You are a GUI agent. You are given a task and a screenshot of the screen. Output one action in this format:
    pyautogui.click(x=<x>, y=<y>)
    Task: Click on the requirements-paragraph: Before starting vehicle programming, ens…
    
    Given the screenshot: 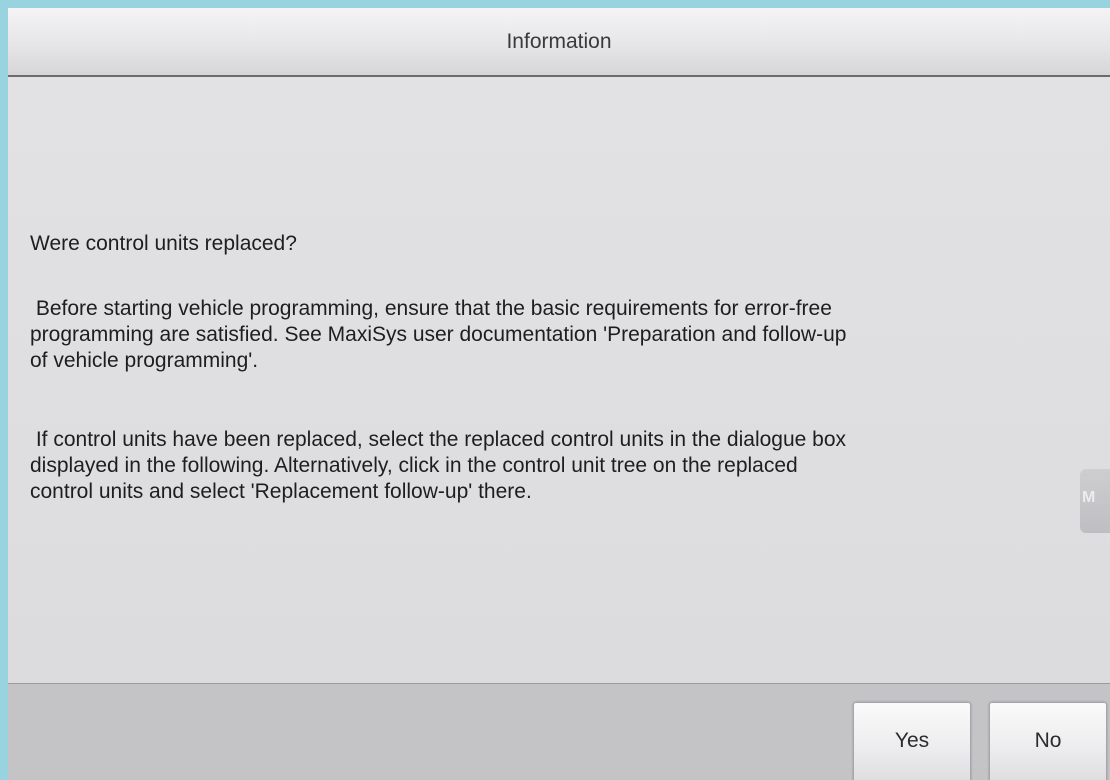 What is the action you would take?
    pyautogui.click(x=438, y=334)
    